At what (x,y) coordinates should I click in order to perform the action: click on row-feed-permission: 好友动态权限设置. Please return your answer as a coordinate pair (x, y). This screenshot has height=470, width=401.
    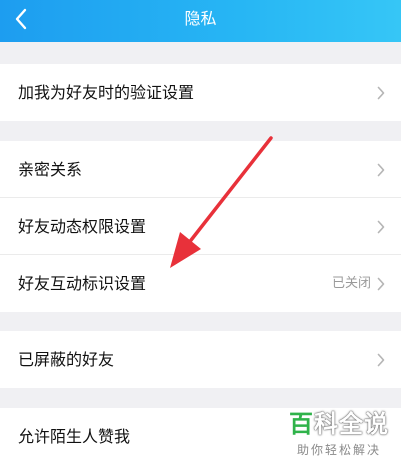
    Looking at the image, I should click on (200, 226).